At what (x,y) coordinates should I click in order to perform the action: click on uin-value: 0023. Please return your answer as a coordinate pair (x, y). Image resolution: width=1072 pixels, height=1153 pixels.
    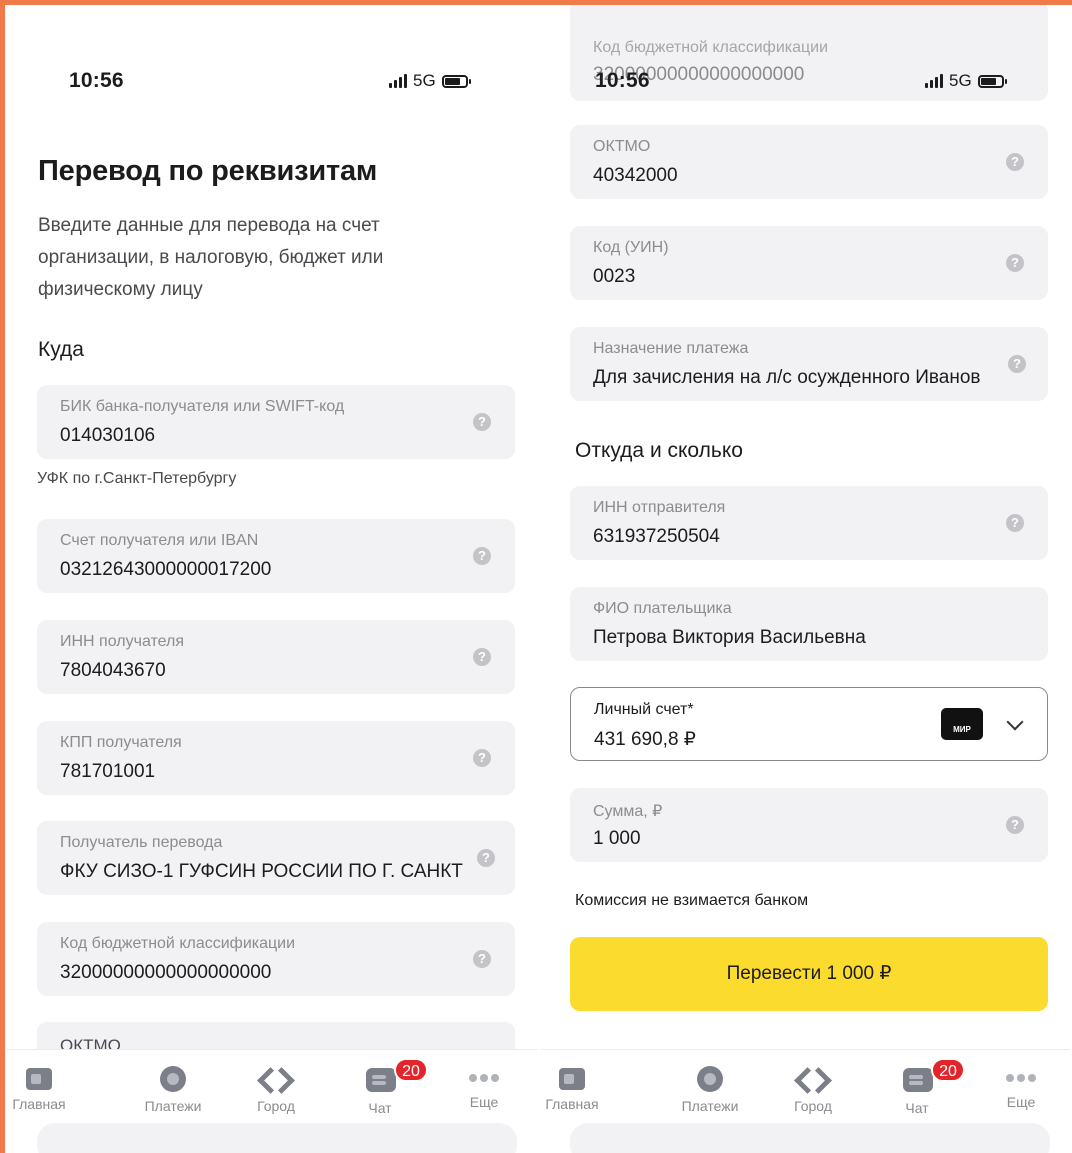
    Looking at the image, I should click on (614, 277).